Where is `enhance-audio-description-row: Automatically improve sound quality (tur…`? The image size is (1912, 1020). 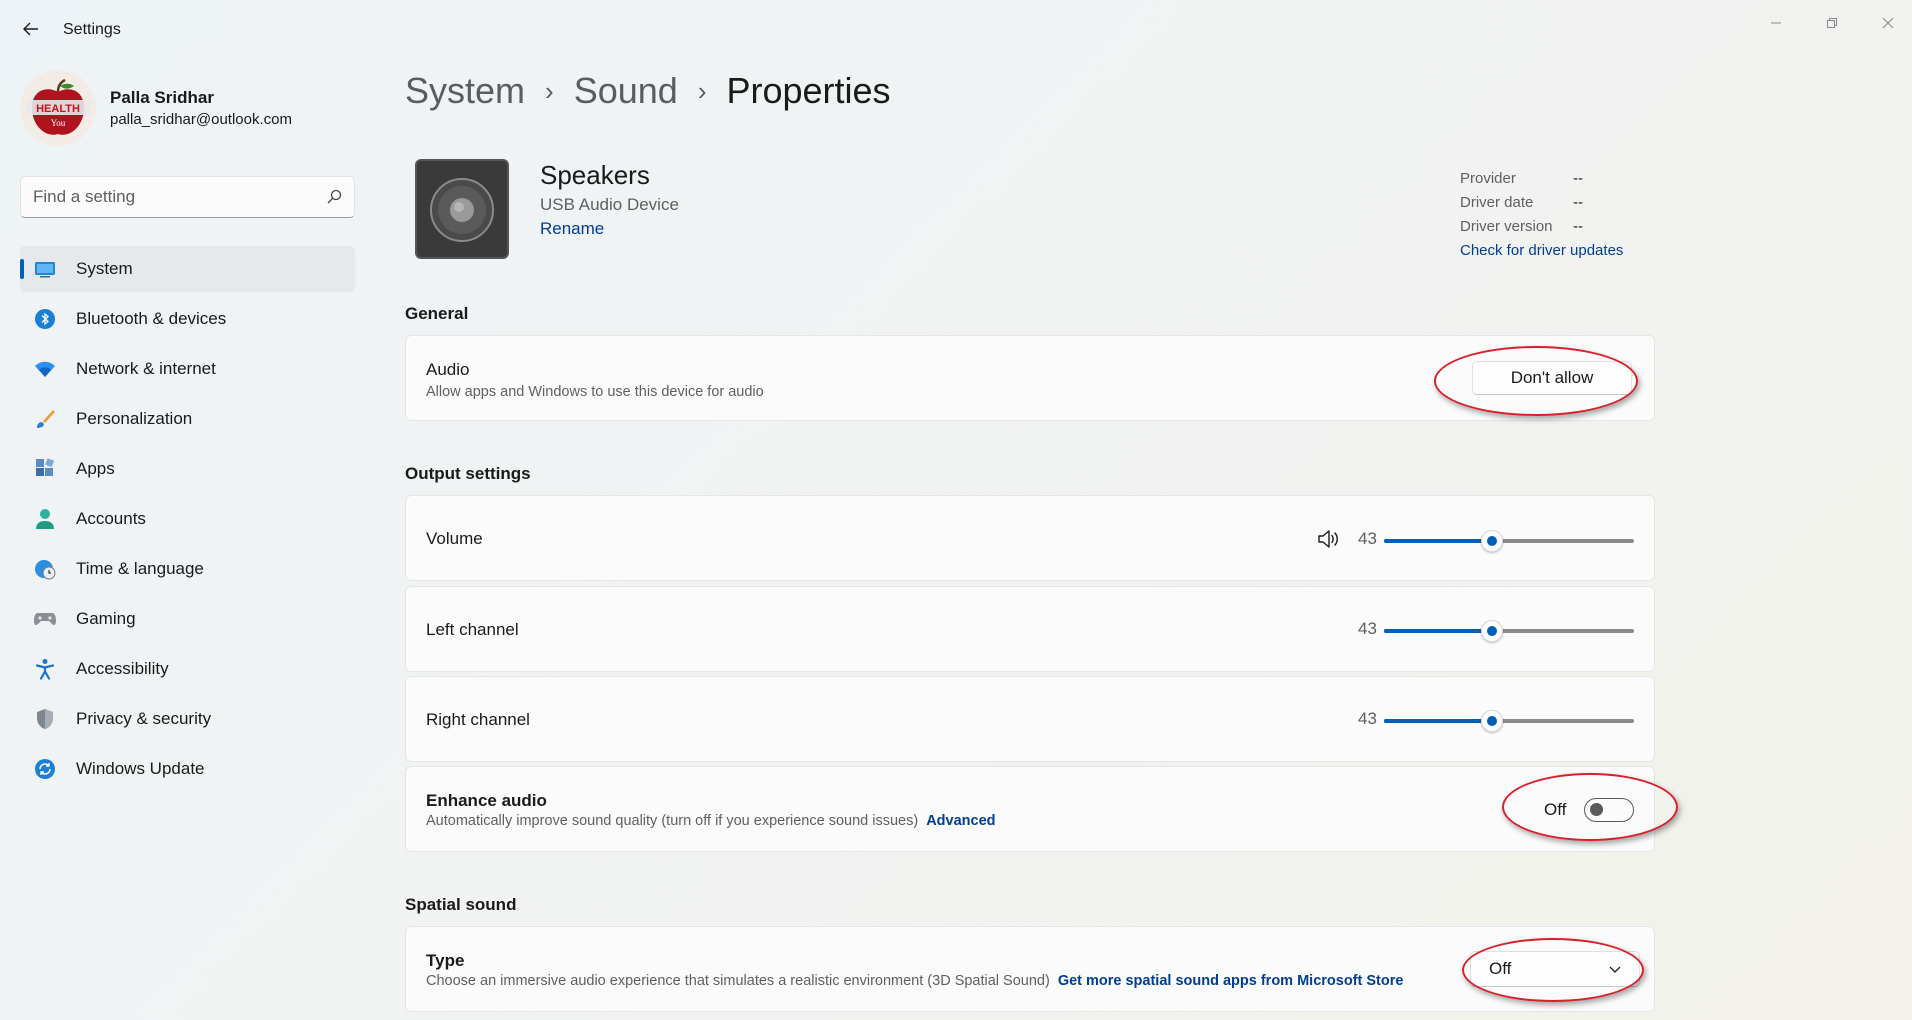 enhance-audio-description-row: Automatically improve sound quality (tur… is located at coordinates (711, 821).